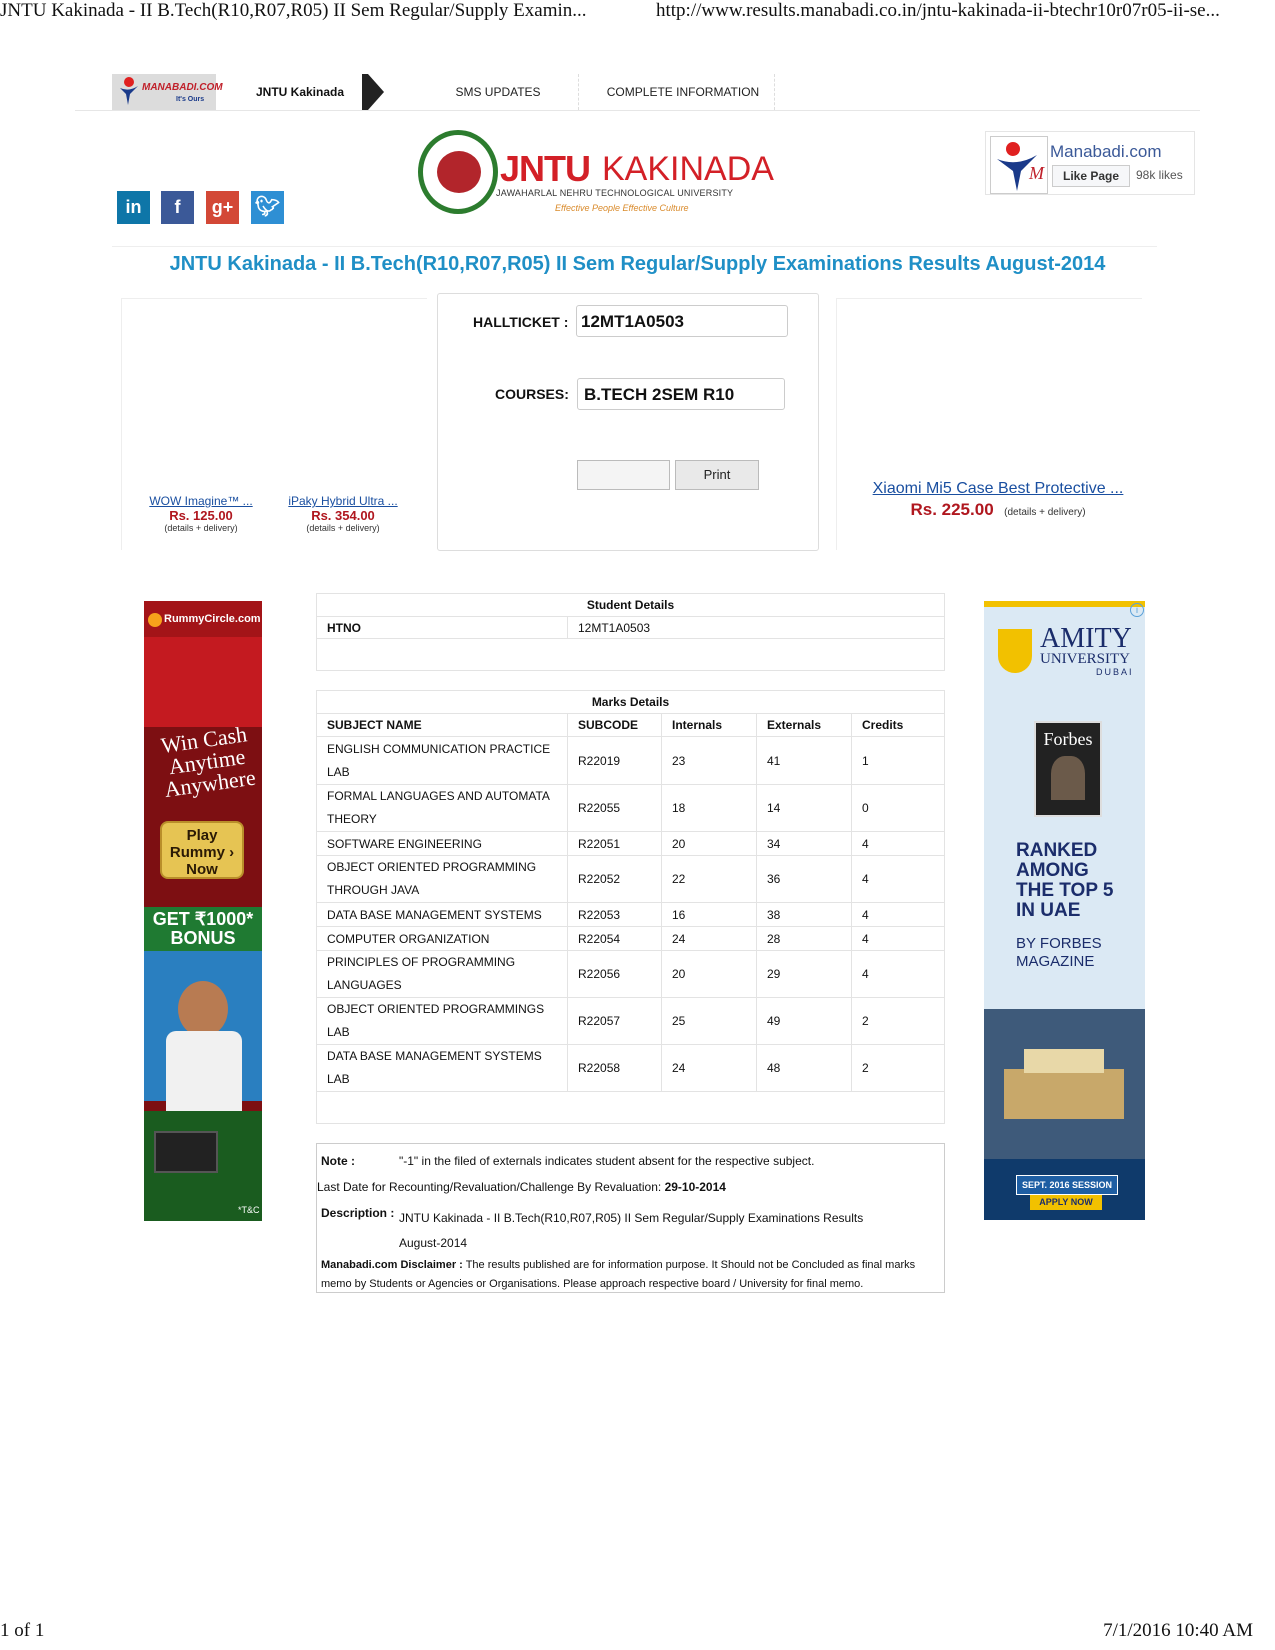  What do you see at coordinates (804, 914) in the screenshot?
I see `externals-mark: 38` at bounding box center [804, 914].